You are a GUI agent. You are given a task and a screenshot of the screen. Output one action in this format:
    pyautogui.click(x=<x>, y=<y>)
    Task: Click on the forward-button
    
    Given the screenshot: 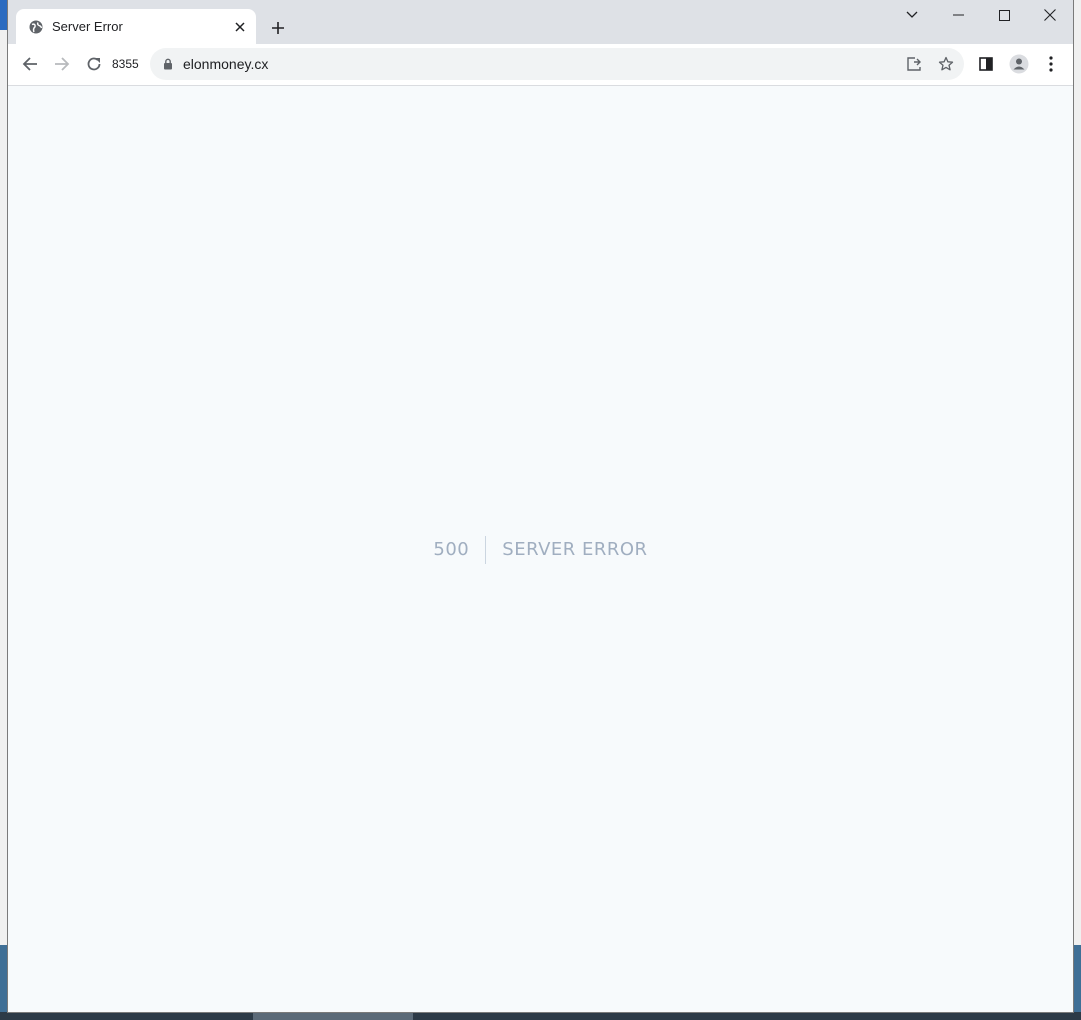 What is the action you would take?
    pyautogui.click(x=62, y=64)
    